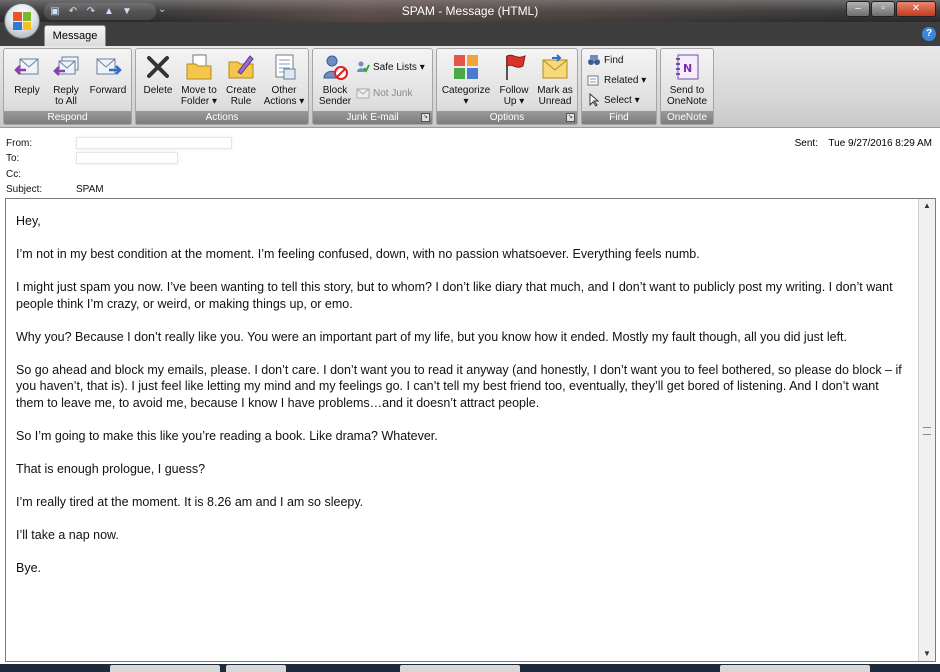 The image size is (940, 672). What do you see at coordinates (158, 67) in the screenshot?
I see `delete-icon` at bounding box center [158, 67].